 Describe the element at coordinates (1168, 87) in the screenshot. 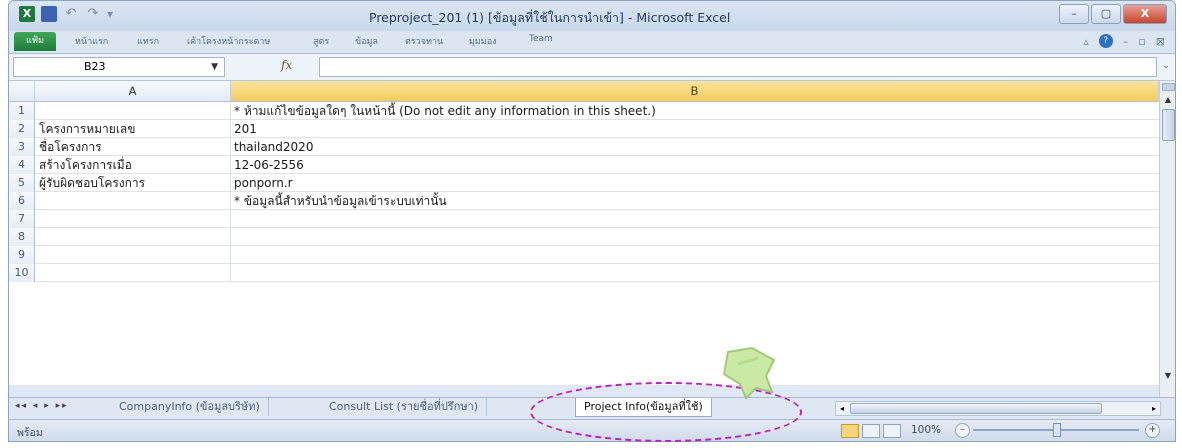

I see `split-box` at that location.